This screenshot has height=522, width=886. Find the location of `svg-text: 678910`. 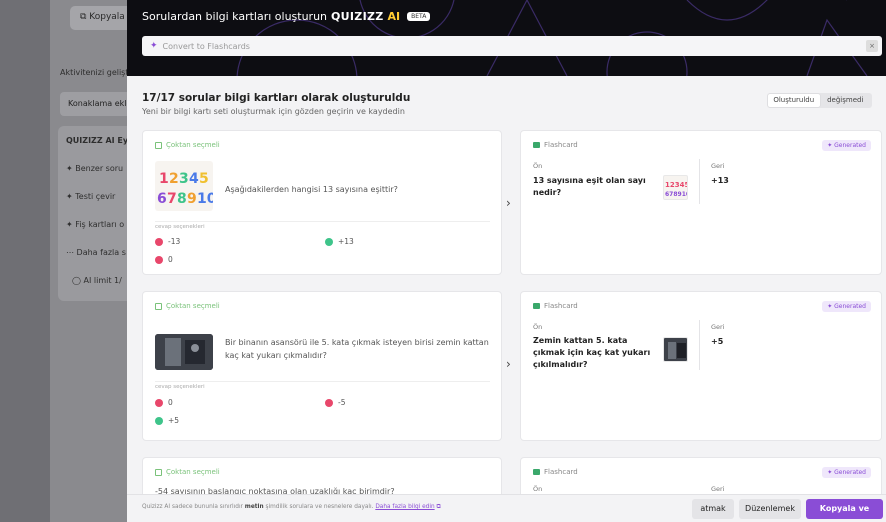

svg-text: 678910 is located at coordinates (676, 194).